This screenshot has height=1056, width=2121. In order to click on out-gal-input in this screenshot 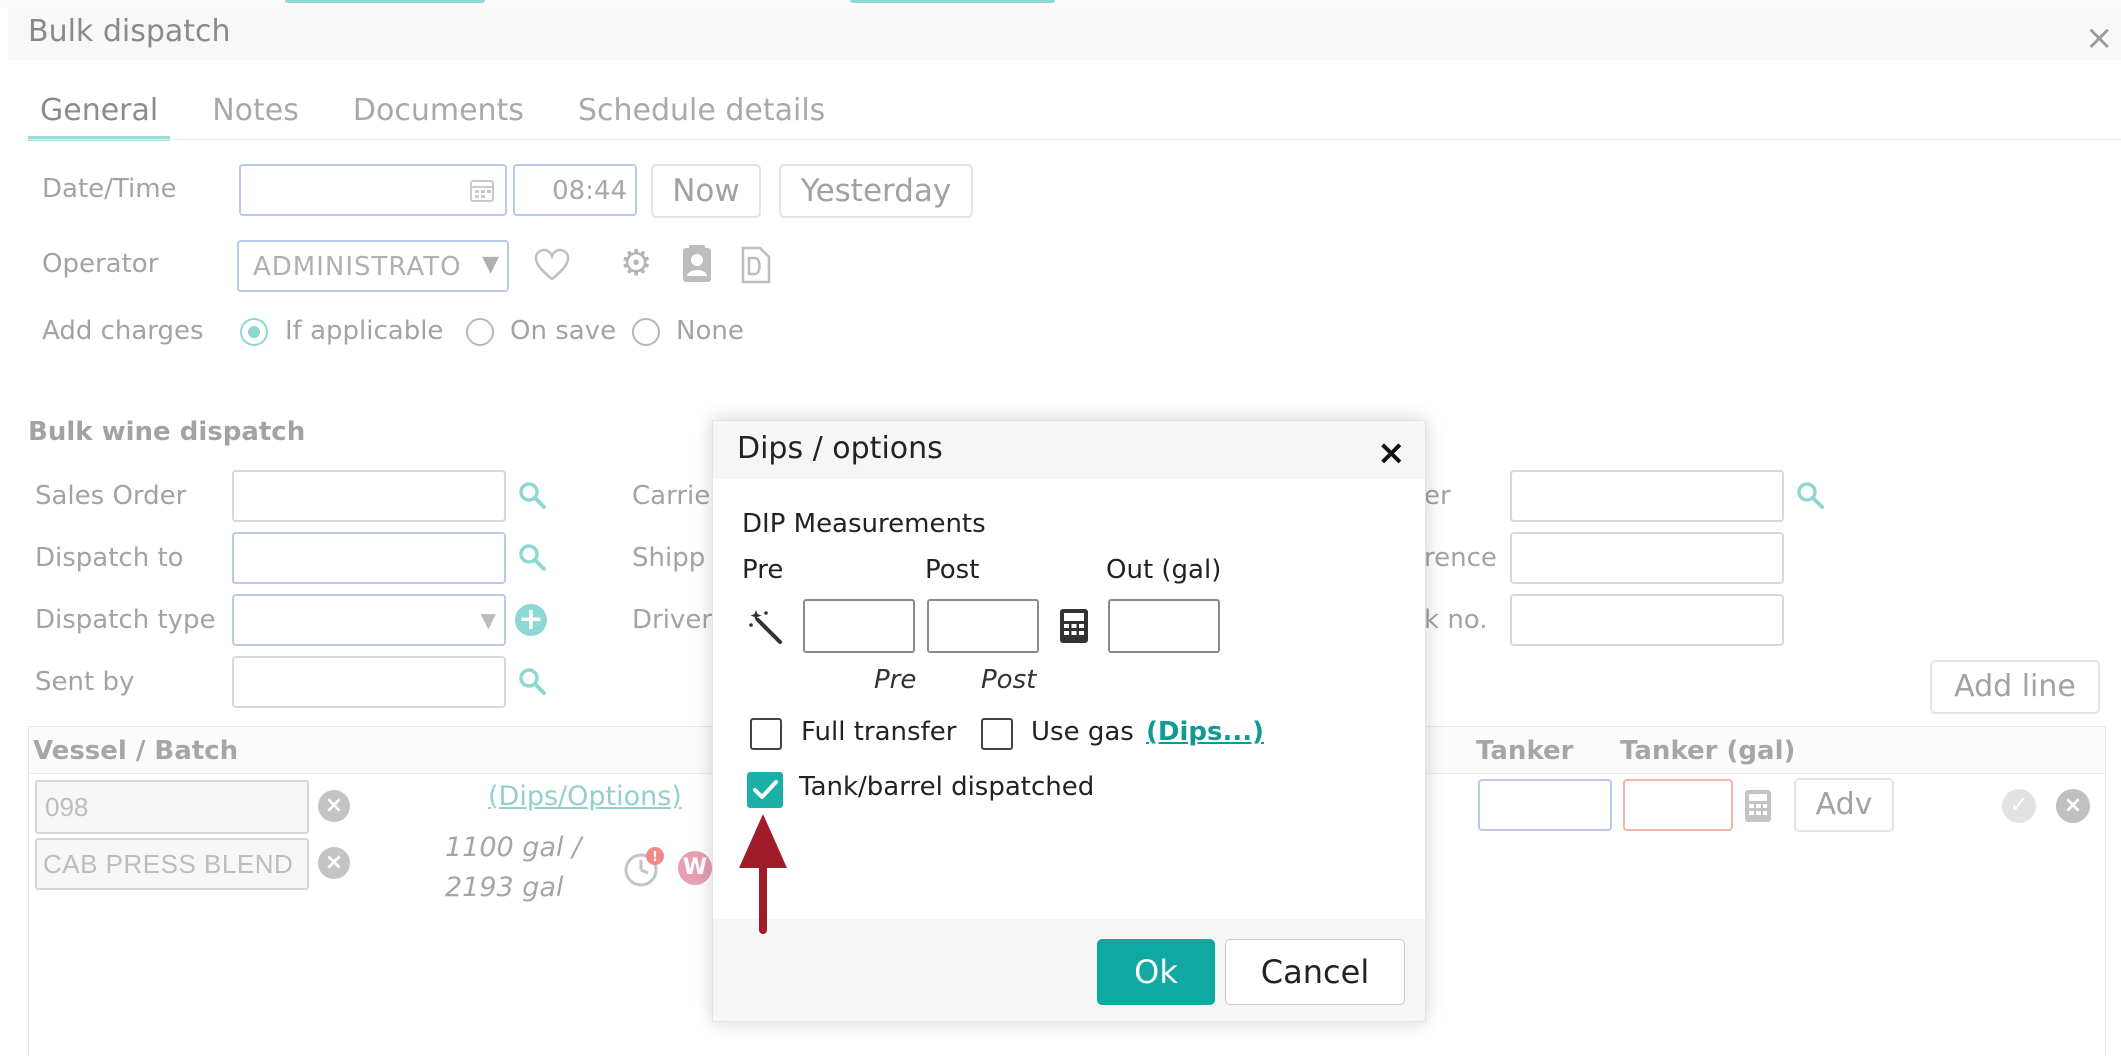, I will do `click(1164, 626)`.